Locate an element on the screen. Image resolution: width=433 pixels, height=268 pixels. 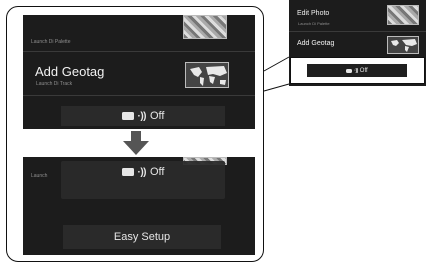
add-geotag-row: Add Geotag Launch Di Track is located at coordinates (139, 73).